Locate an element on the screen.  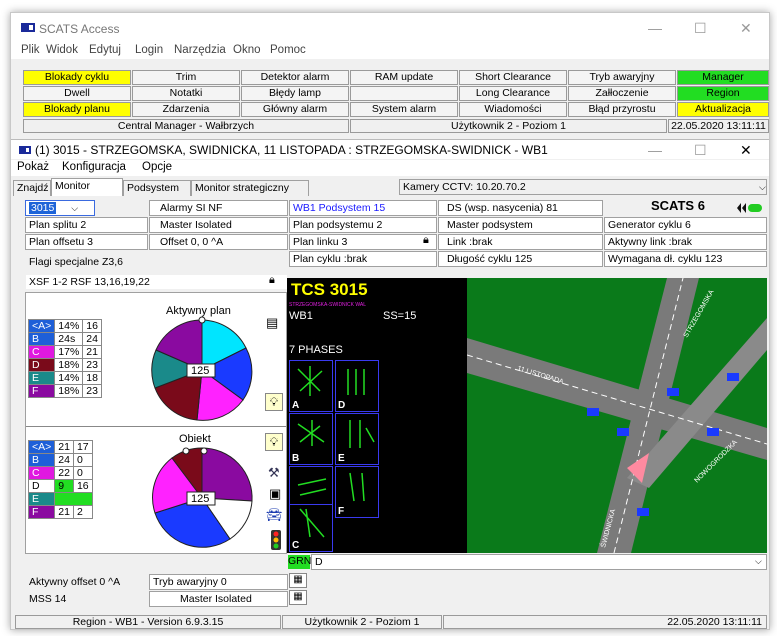
divider is located at coordinates (156, 426).